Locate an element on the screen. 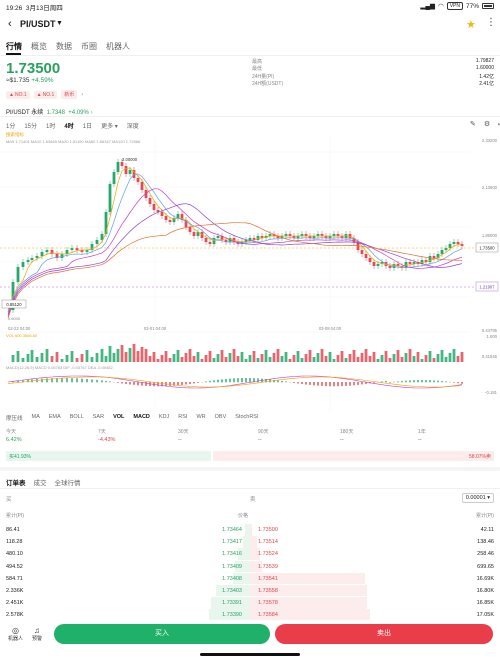 The image size is (500, 660). ask-price: 1.73558 is located at coordinates (268, 590).